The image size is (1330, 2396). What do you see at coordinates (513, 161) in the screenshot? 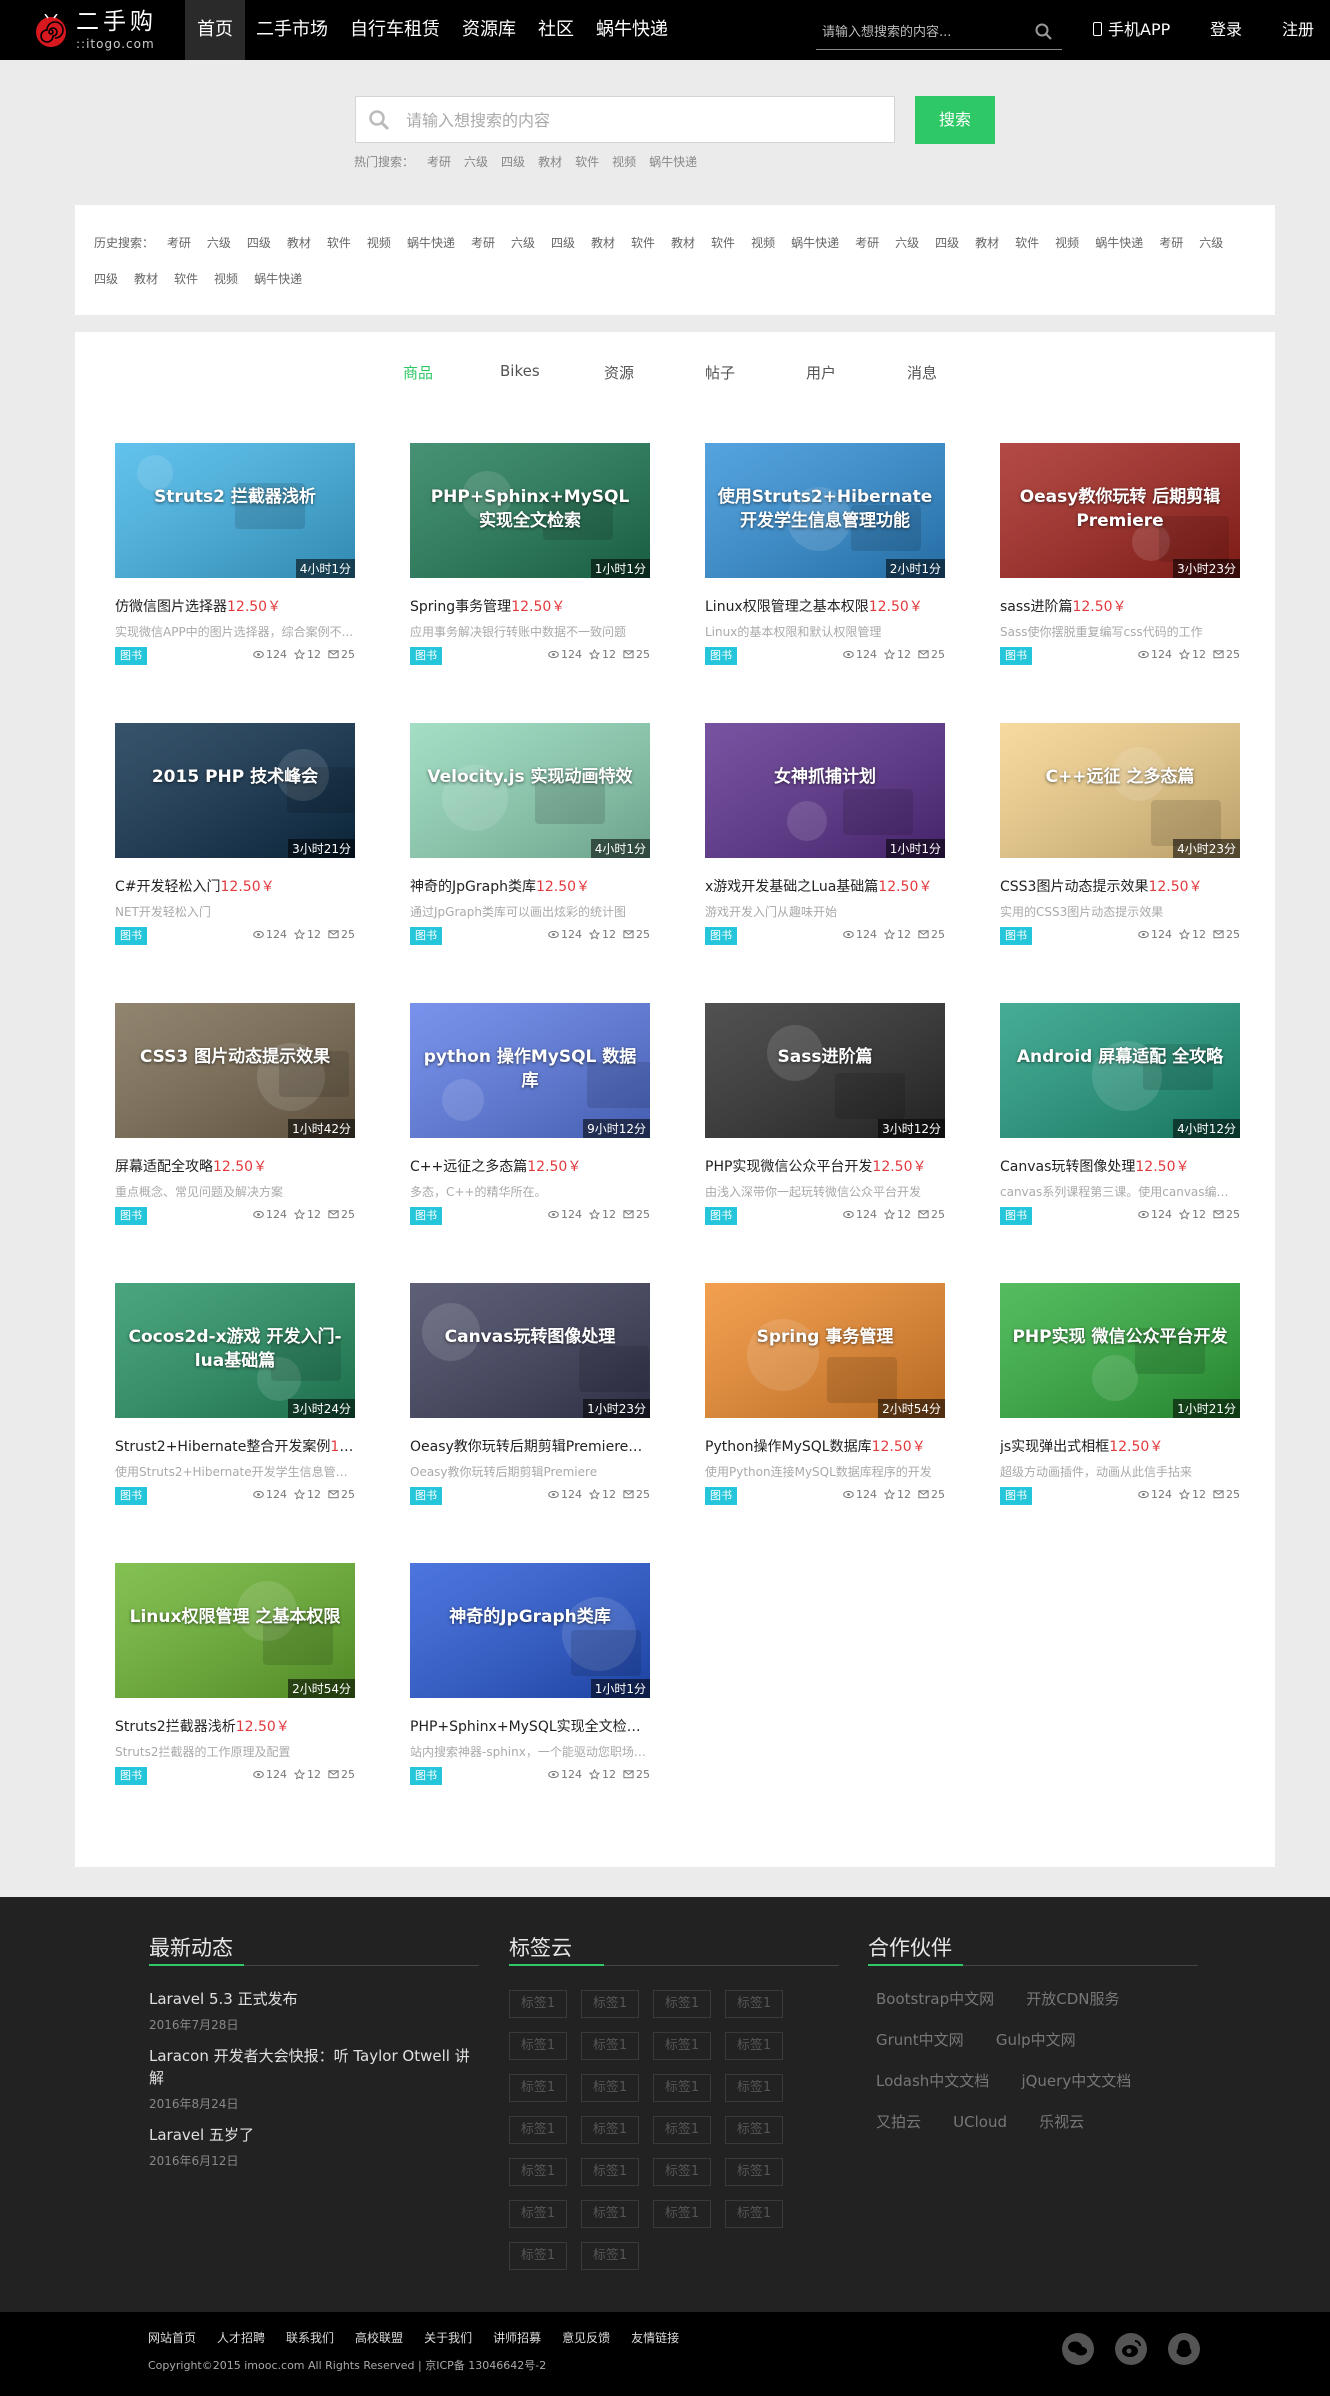
I see `hot-search-item: 四级` at bounding box center [513, 161].